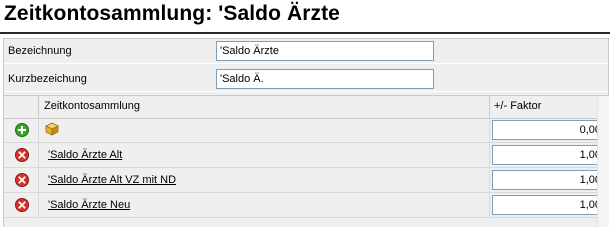  I want to click on bezeichnung-field: 'Saldo Ärzte, so click(325, 51).